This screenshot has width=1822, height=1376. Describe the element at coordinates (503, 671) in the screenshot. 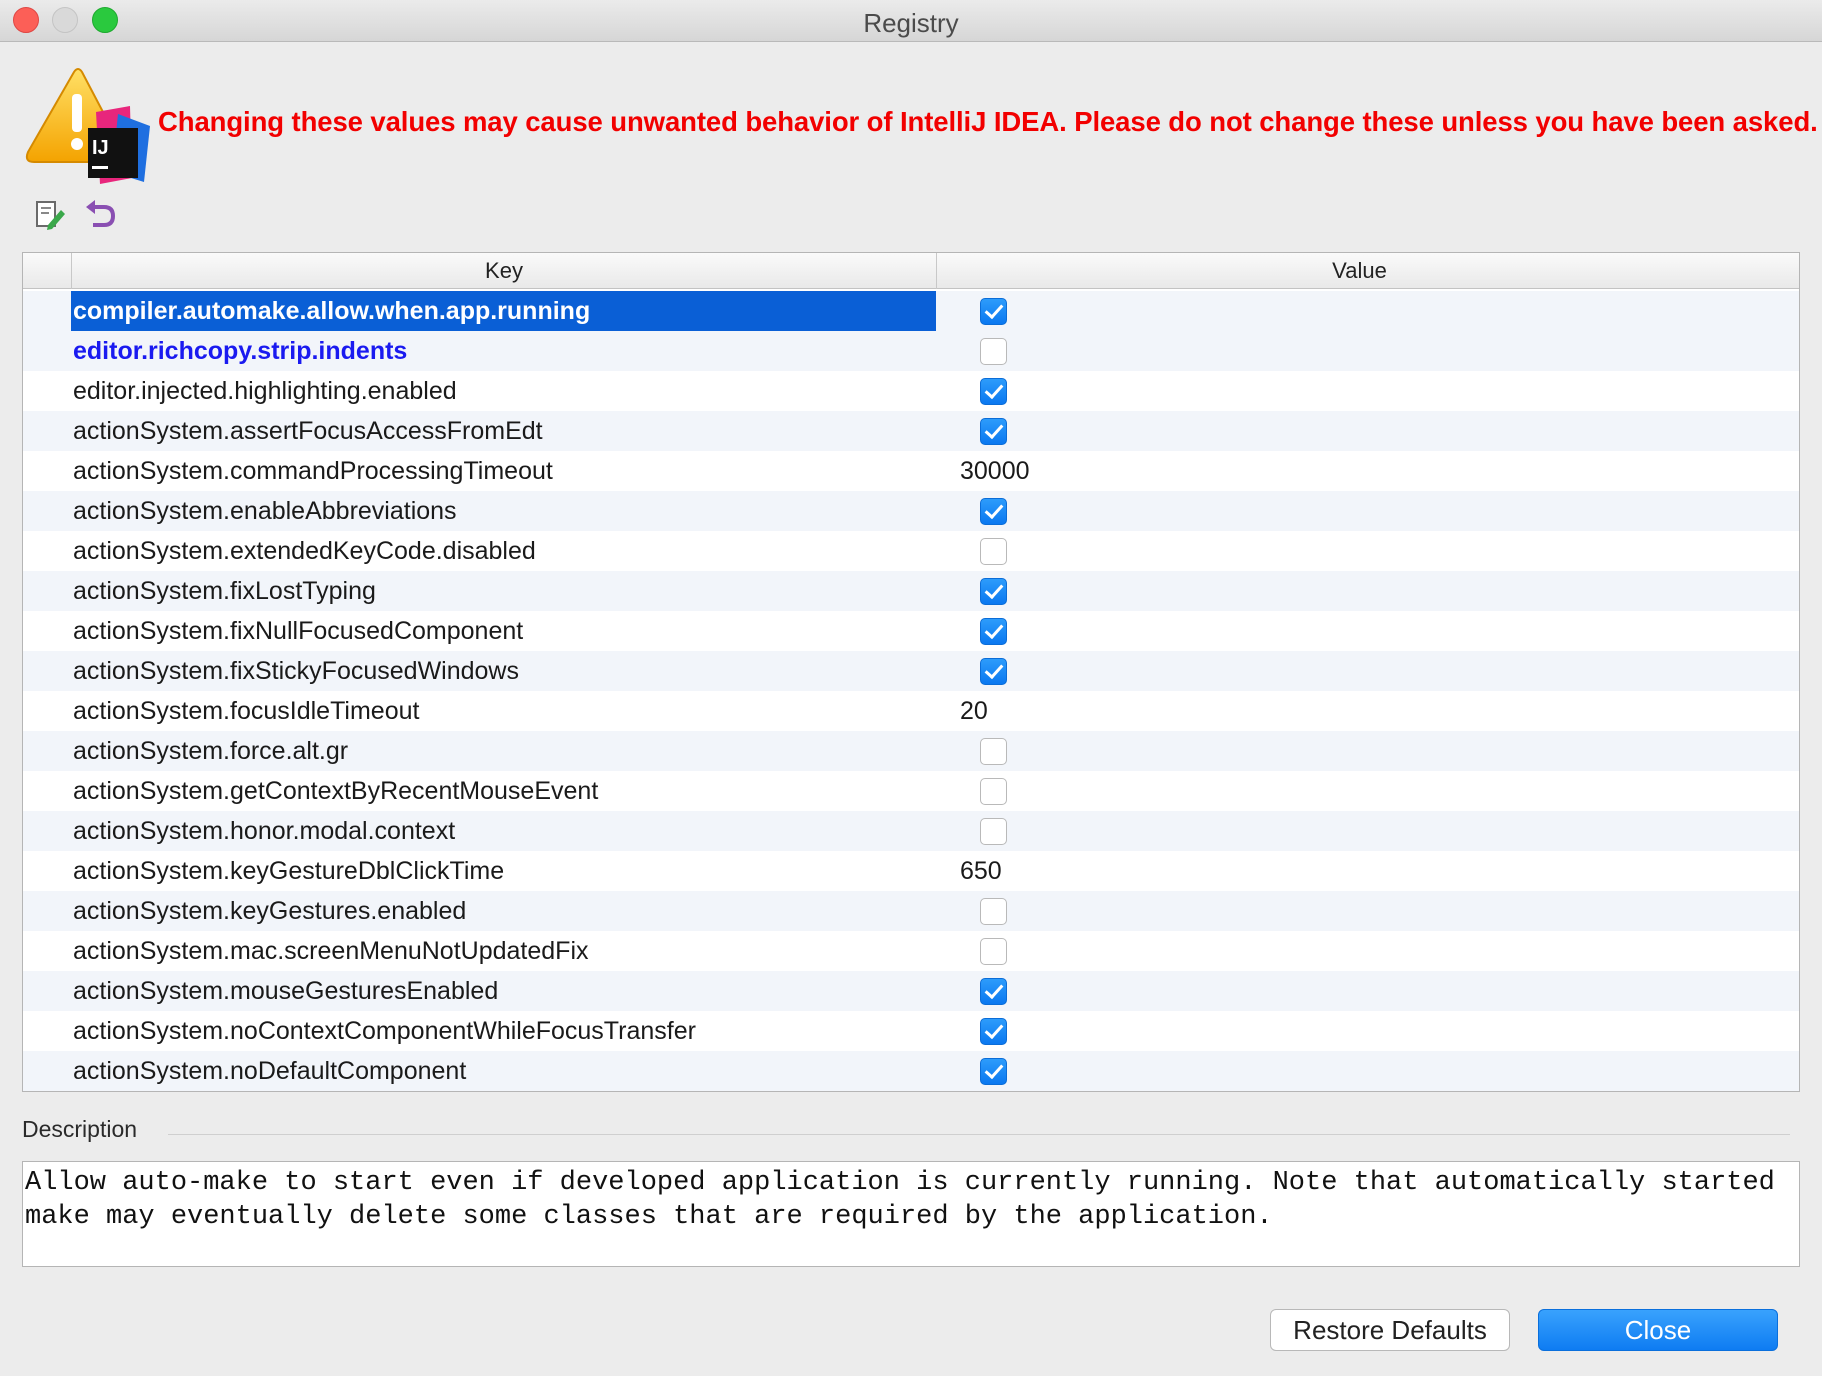

I see `row-key: actionSystem.fixStickyFocusedWindows` at that location.